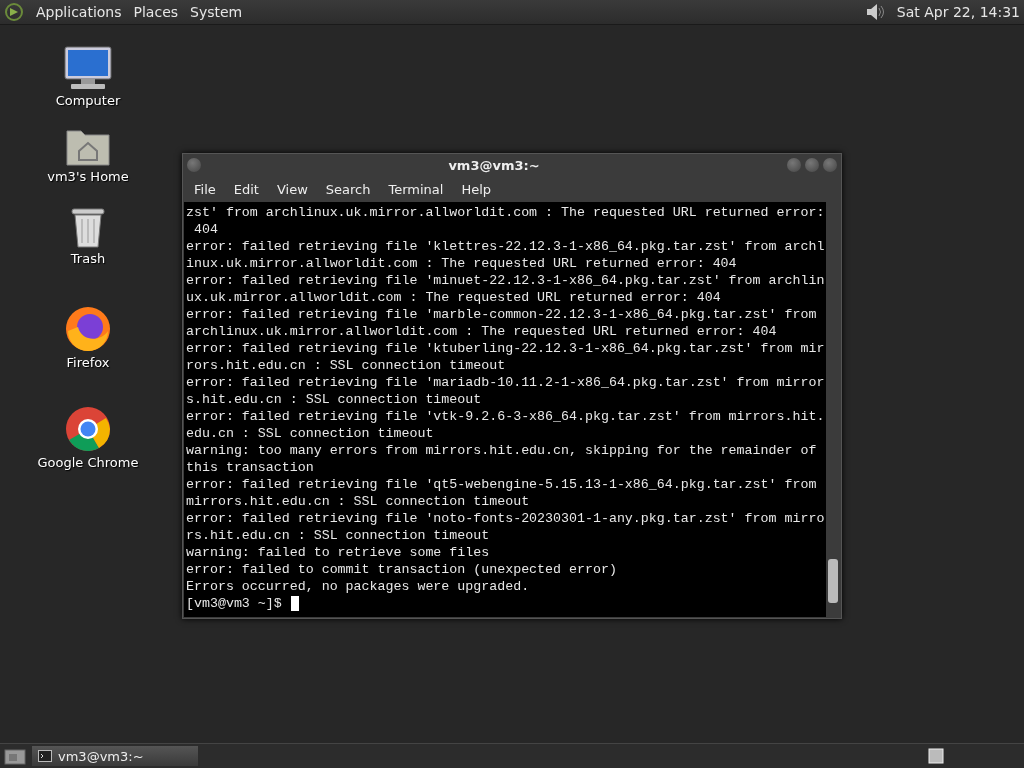 This screenshot has height=768, width=1024. I want to click on clock: Sat Apr 22, 14:31, so click(958, 12).